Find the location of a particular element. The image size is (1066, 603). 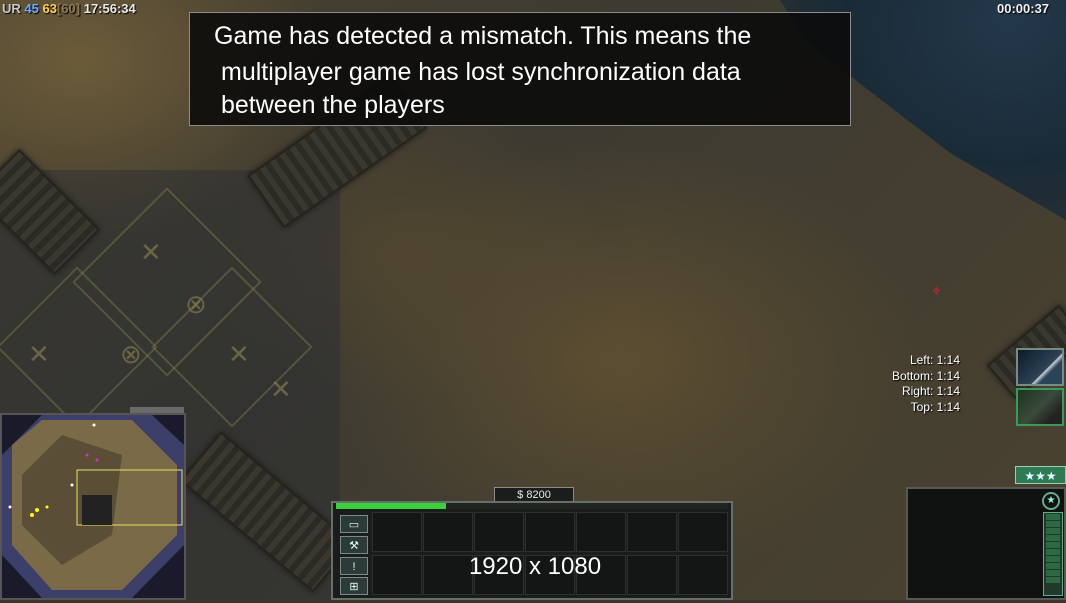

stat-value: 63 is located at coordinates (49, 8).